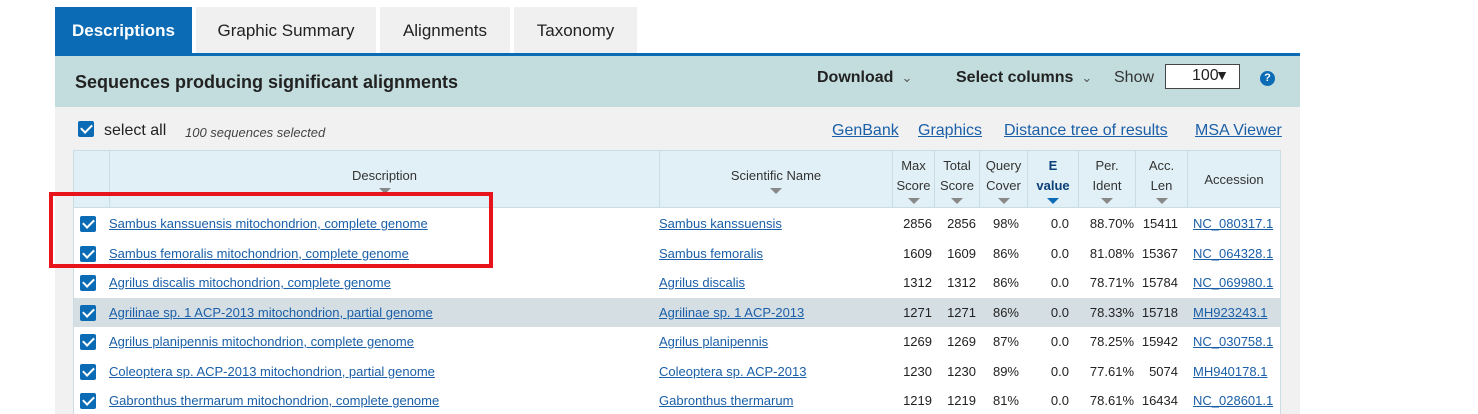  Describe the element at coordinates (1222, 75) in the screenshot. I see `dropdown-caret-icon: ▼` at that location.